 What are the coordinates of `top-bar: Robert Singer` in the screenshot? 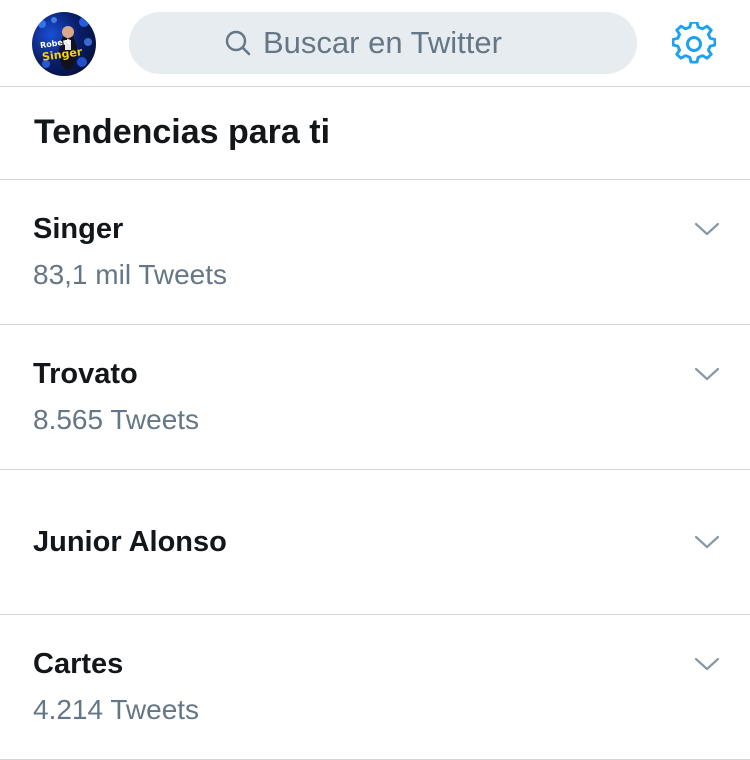 It's located at (375, 43).